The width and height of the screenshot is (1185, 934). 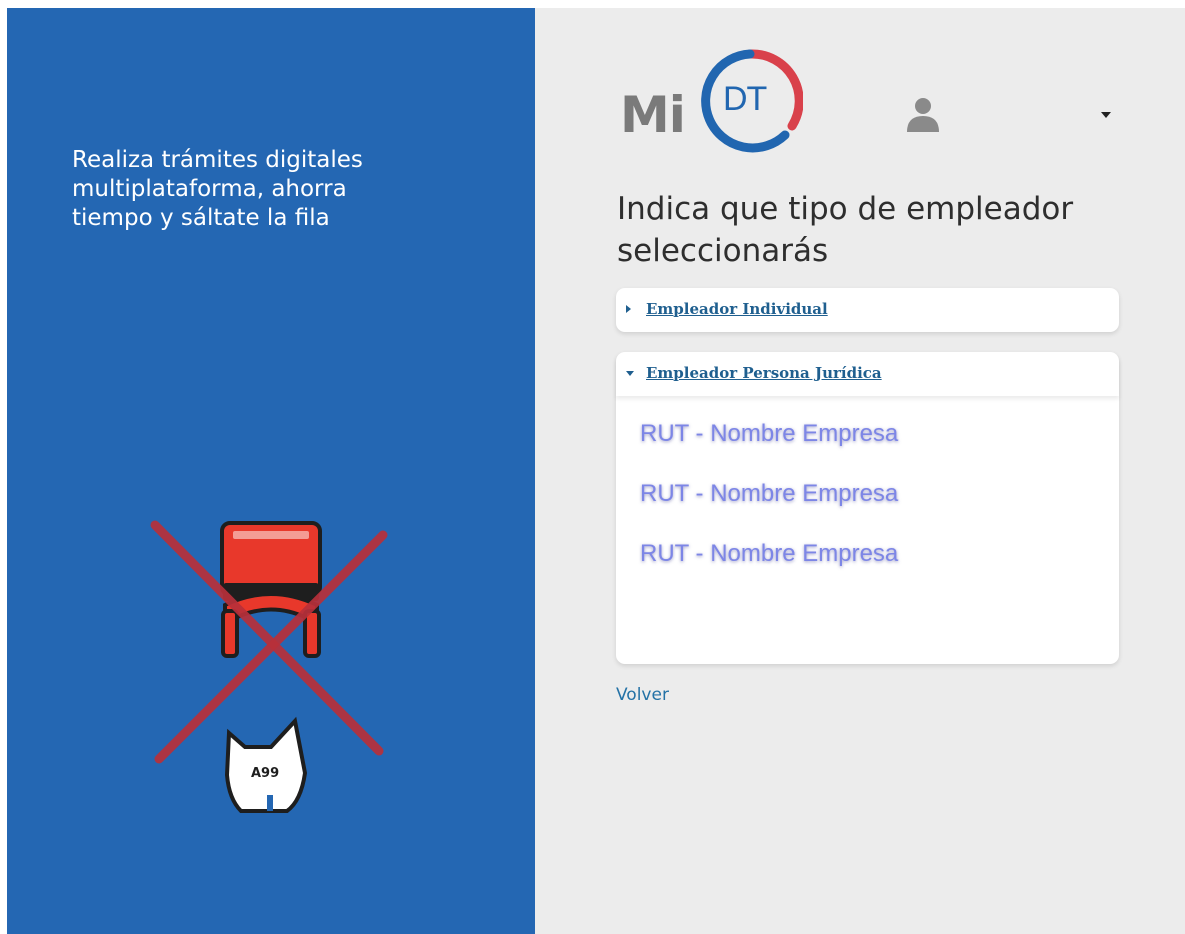 I want to click on mi-dt-logo: Mi DT, so click(x=715, y=103).